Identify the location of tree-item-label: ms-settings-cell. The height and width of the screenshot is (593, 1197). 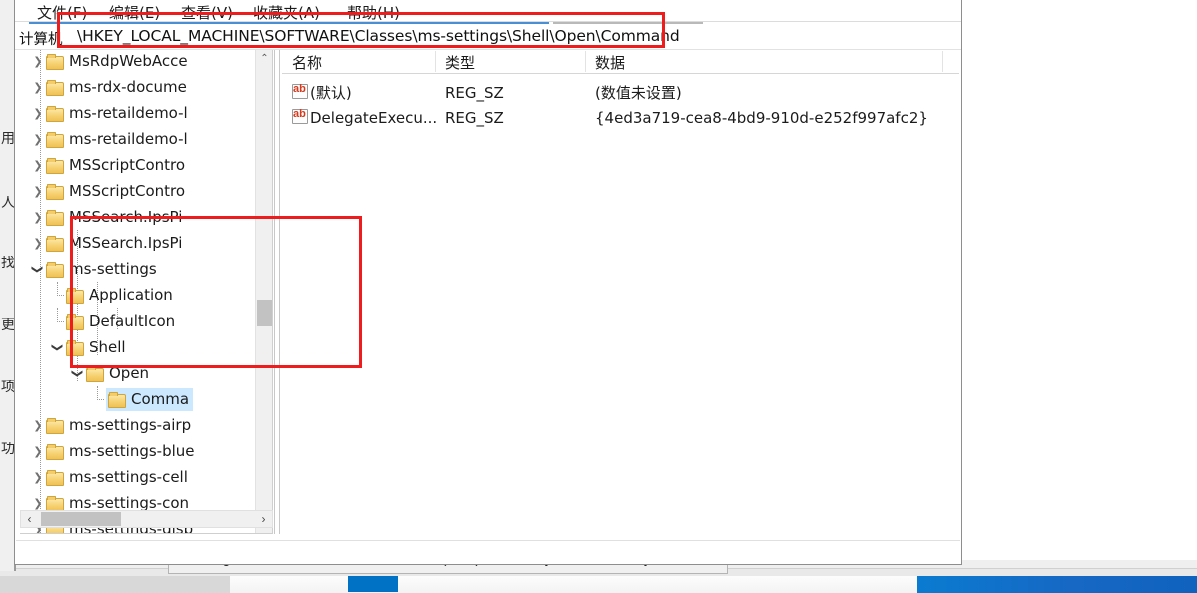
(128, 477).